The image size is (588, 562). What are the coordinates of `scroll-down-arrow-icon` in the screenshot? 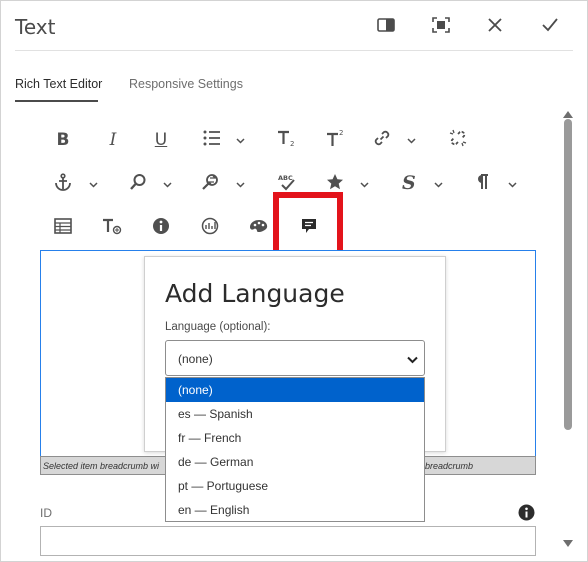 It's located at (568, 543).